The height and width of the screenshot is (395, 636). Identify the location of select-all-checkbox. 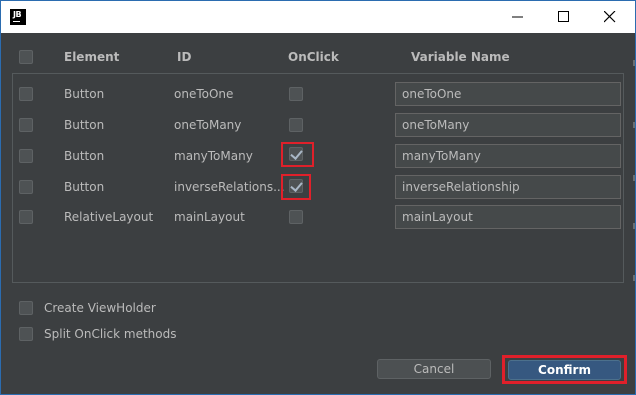
(26, 57).